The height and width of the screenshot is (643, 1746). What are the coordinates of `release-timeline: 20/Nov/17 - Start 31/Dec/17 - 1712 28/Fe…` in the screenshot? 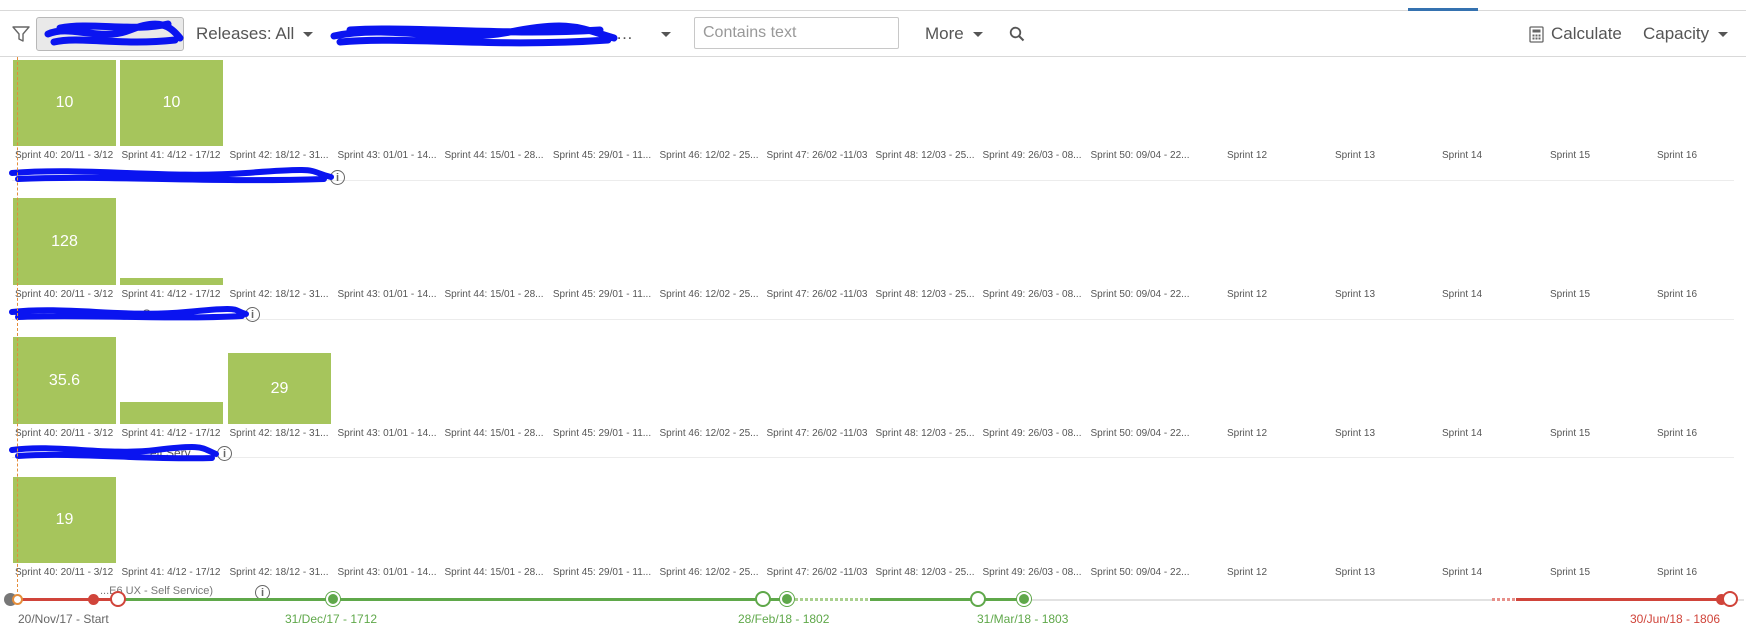 It's located at (873, 616).